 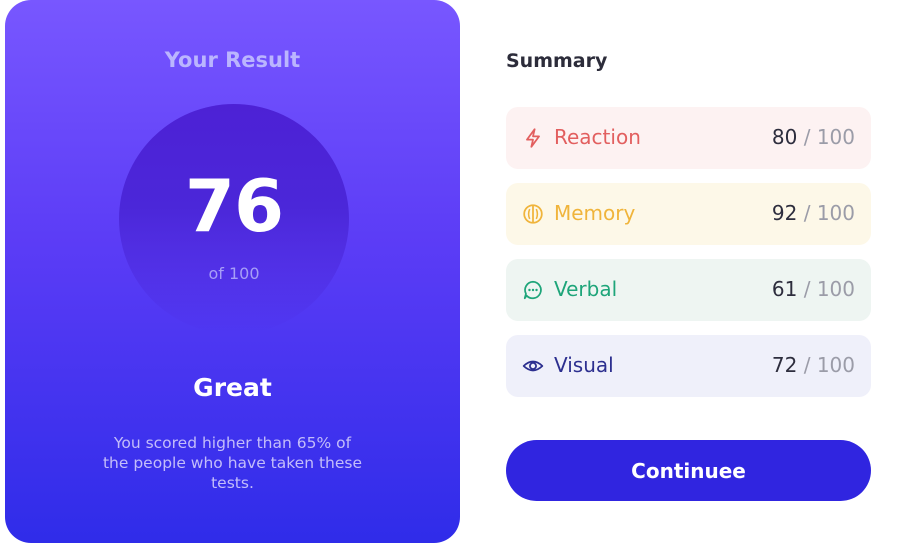 What do you see at coordinates (557, 61) in the screenshot?
I see `summary-title: Summary` at bounding box center [557, 61].